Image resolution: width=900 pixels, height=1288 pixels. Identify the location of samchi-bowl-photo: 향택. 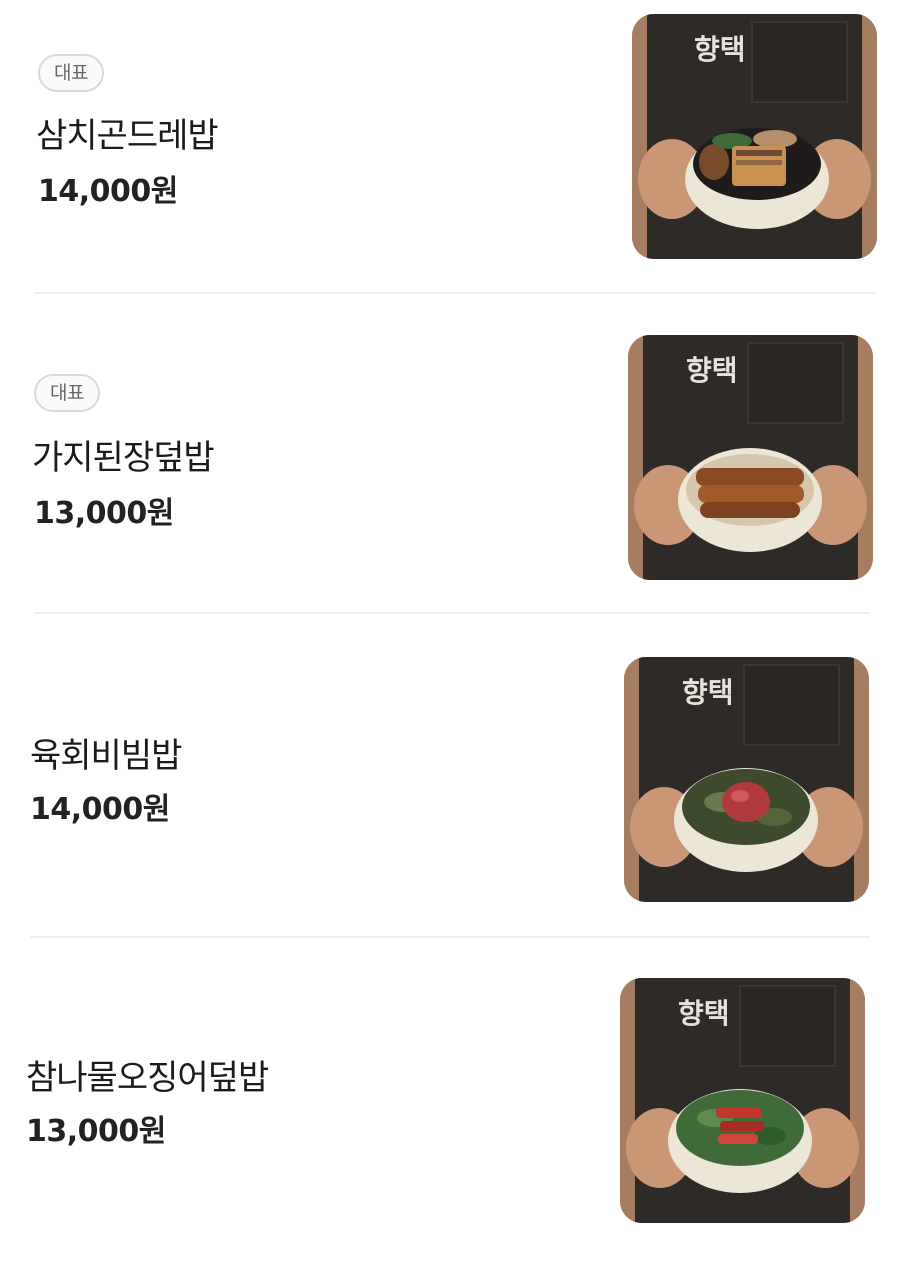
(754, 136).